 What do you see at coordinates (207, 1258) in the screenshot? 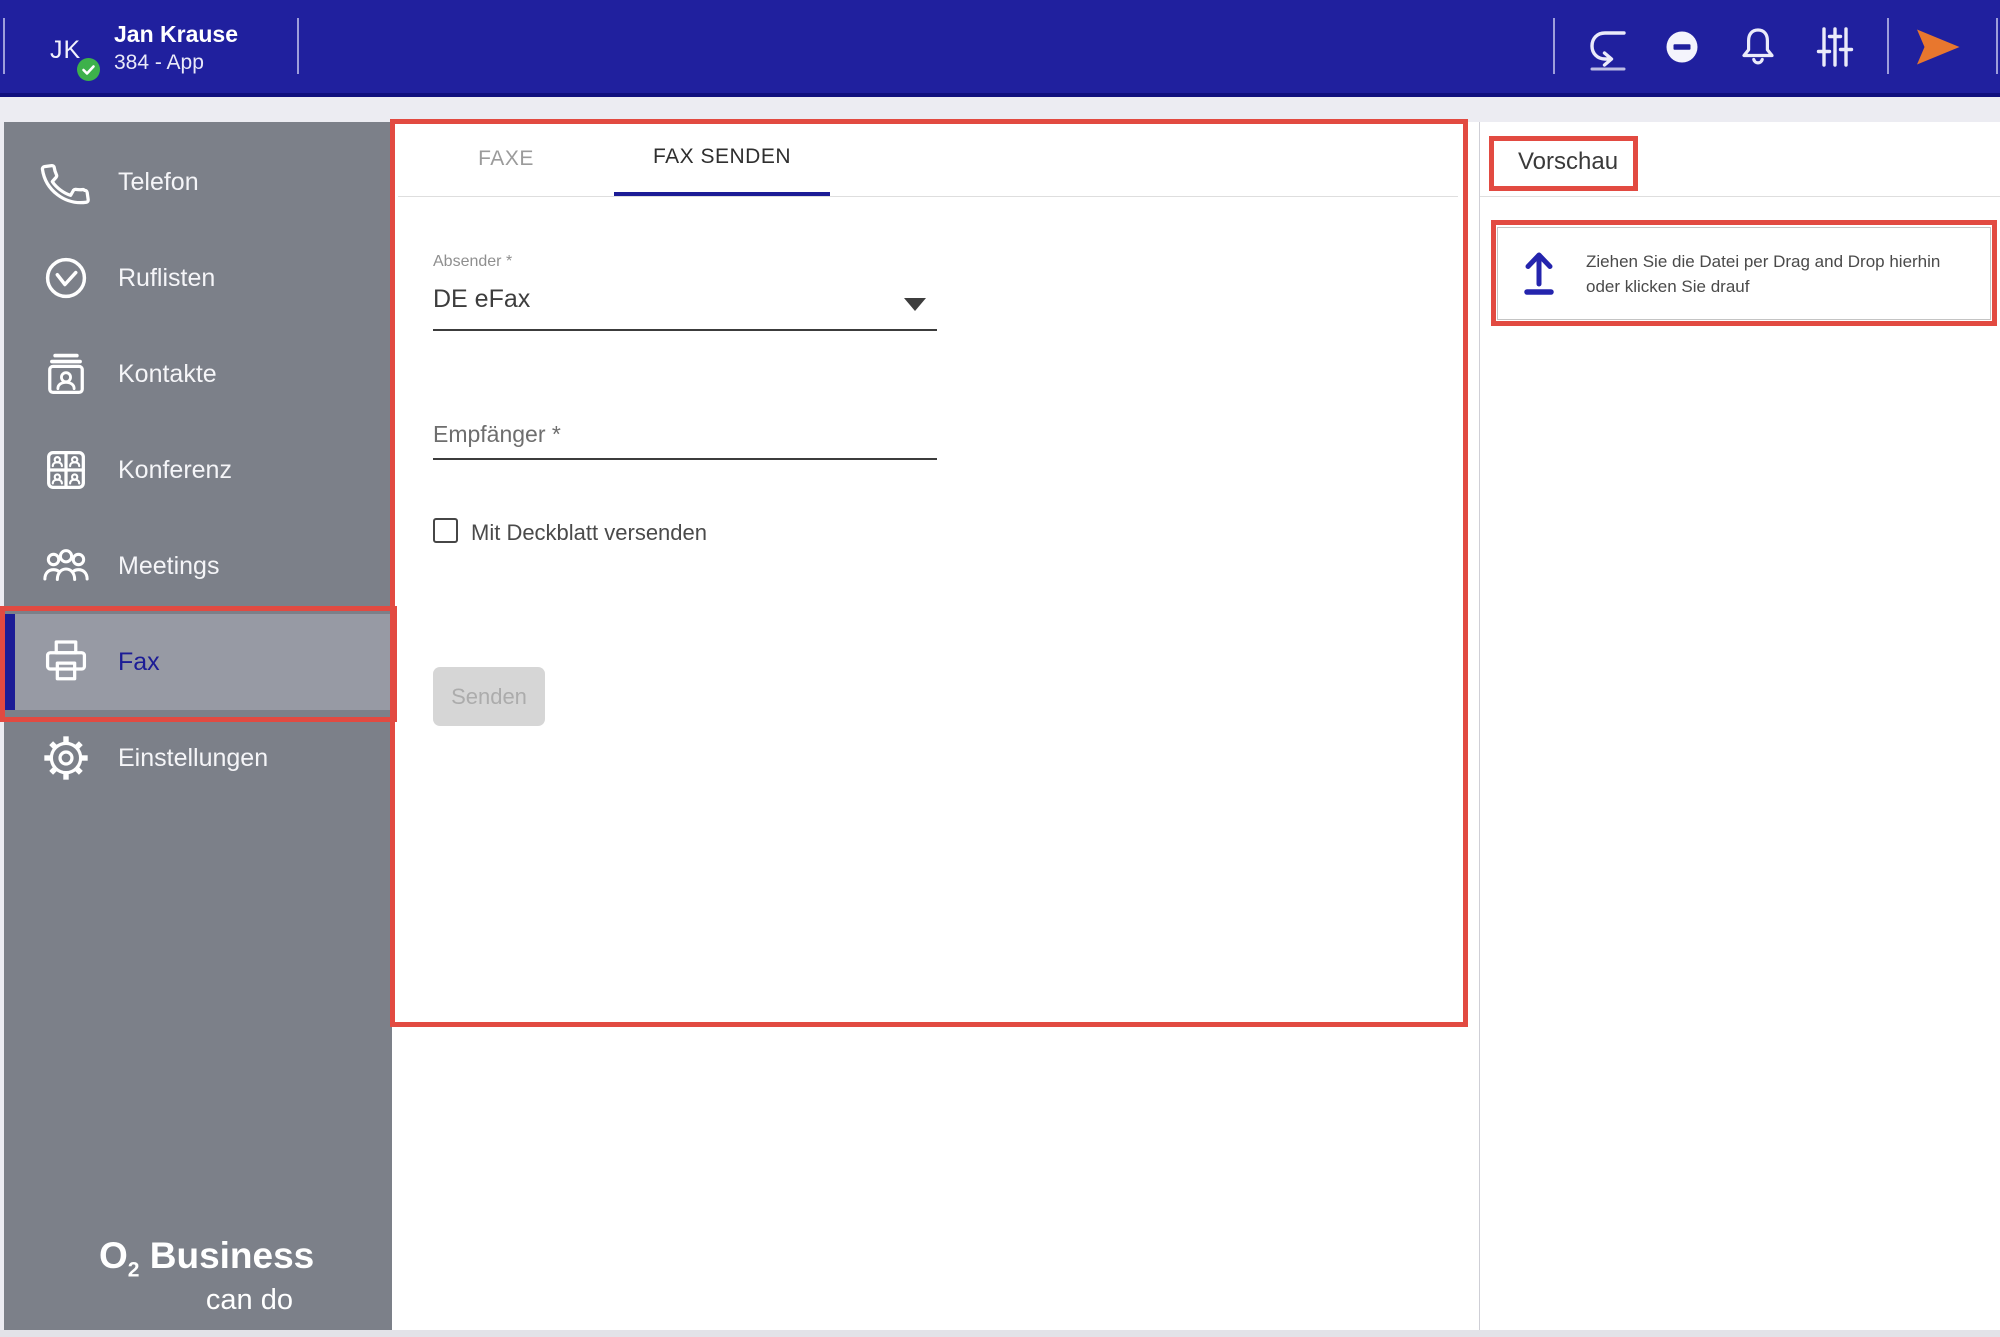
I see `logo-brand: O2 Business` at bounding box center [207, 1258].